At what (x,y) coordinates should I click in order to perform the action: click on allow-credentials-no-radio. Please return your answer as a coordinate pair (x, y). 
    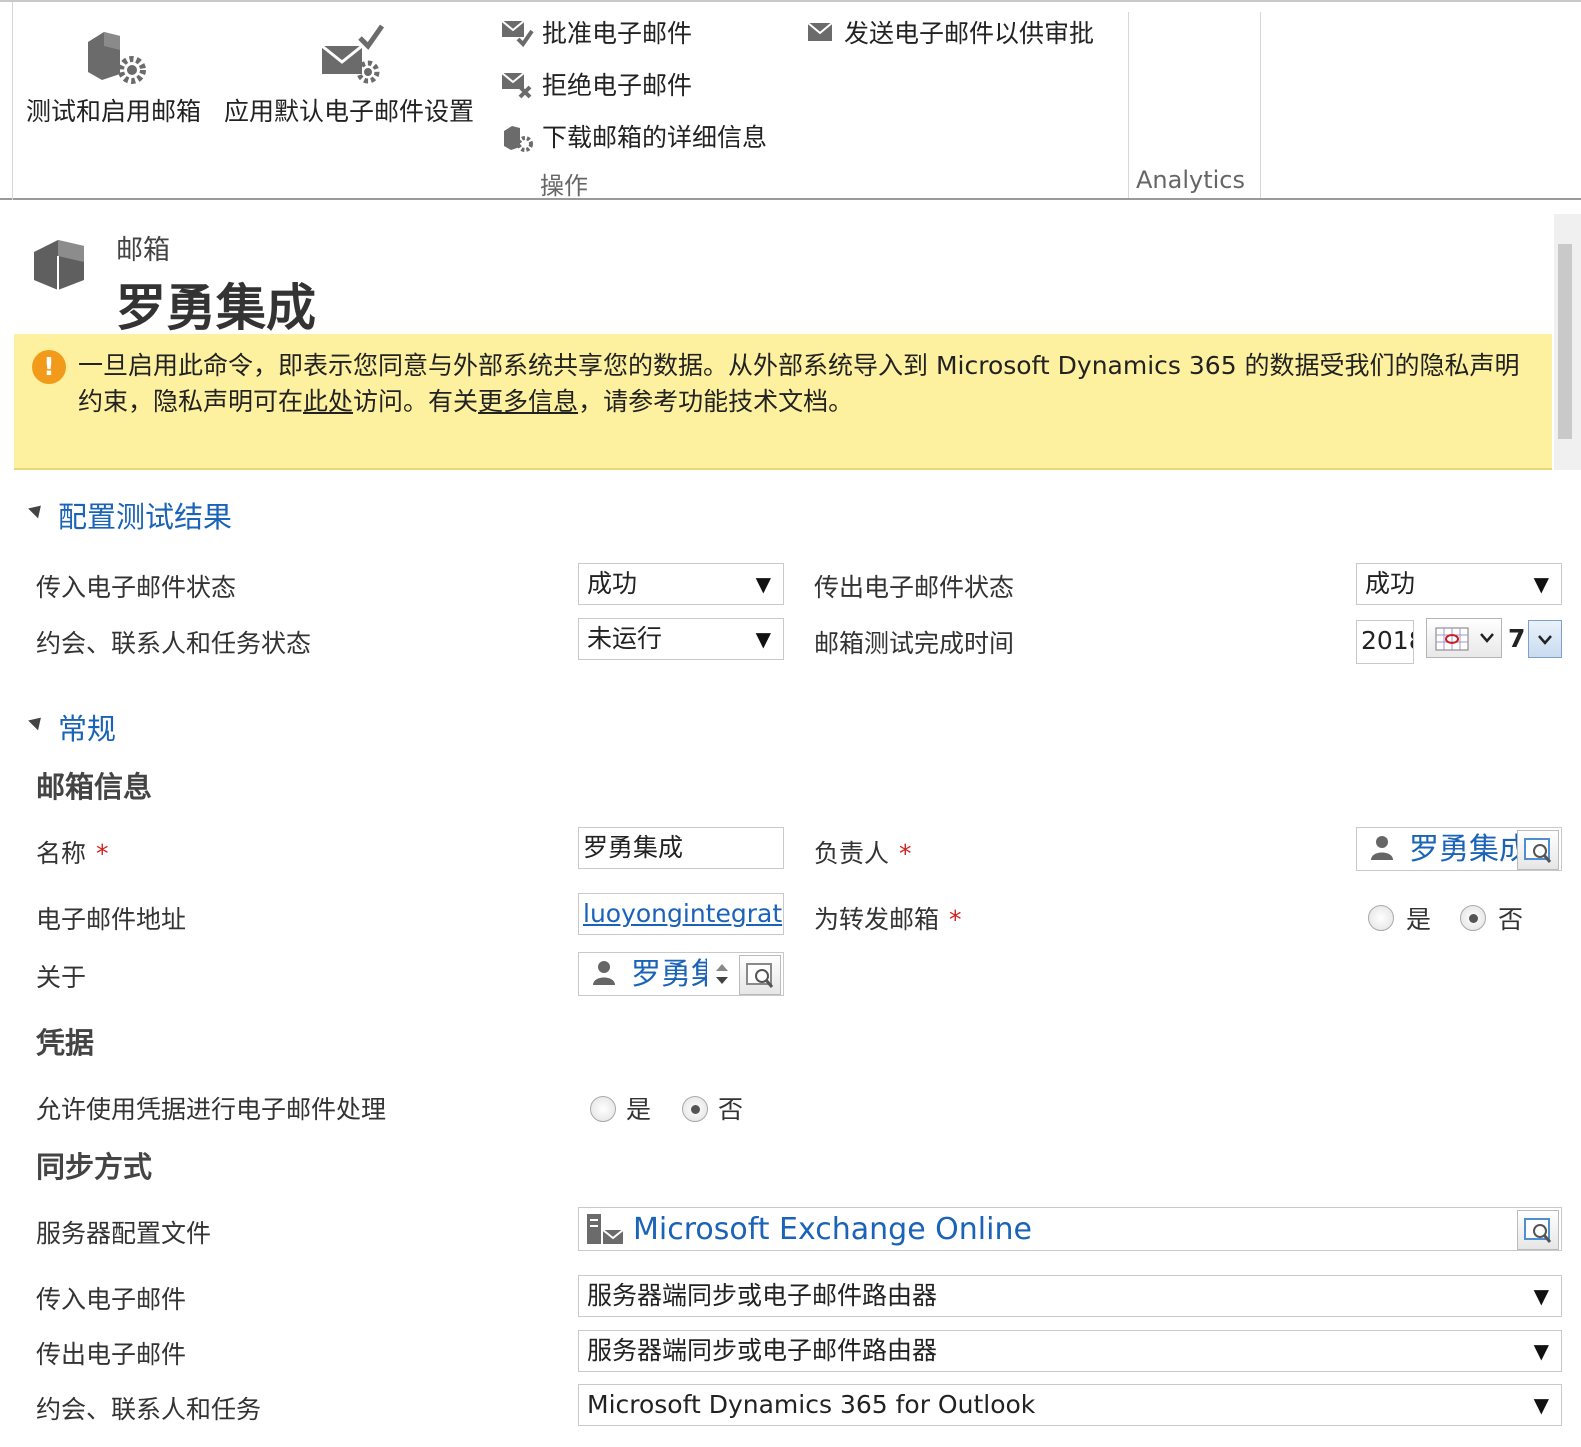
    Looking at the image, I should click on (695, 1109).